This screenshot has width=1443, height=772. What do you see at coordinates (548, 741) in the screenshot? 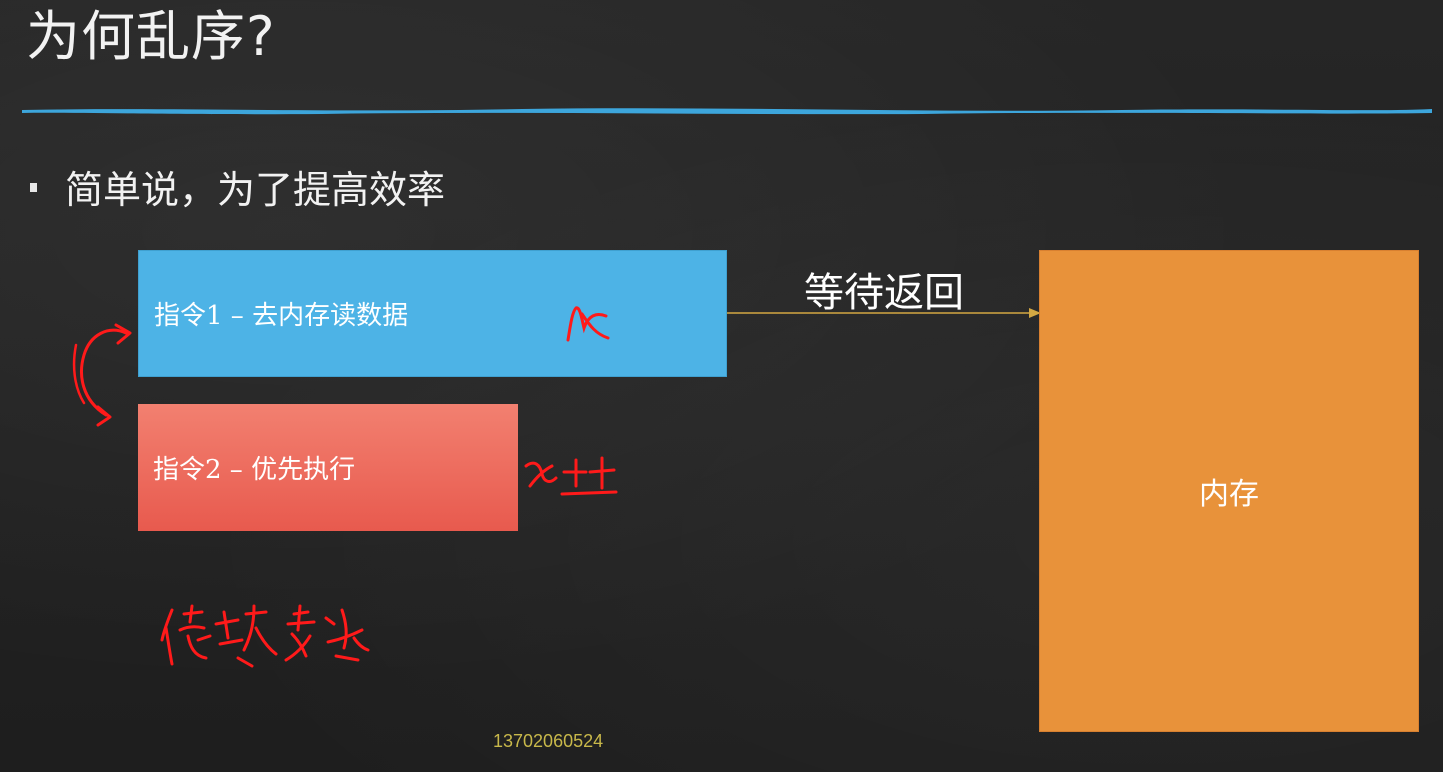
I see `footer-phone-number: 13702060524` at bounding box center [548, 741].